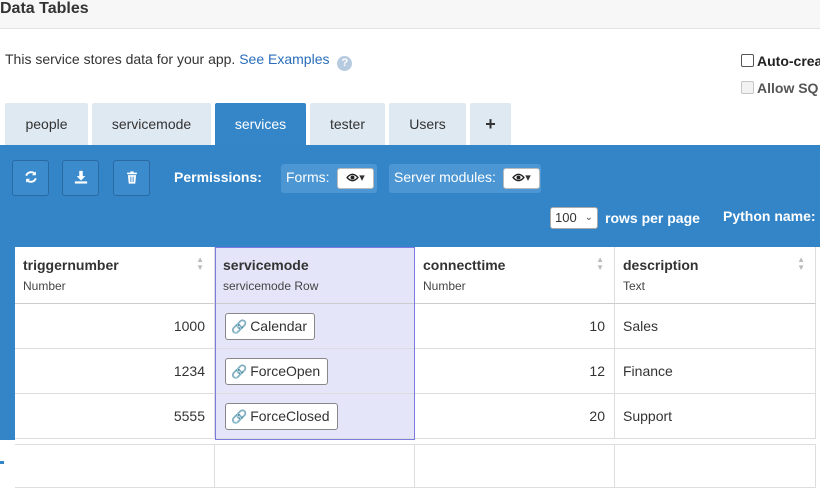 This screenshot has width=820, height=489. I want to click on row-link-button: 🔗 ForceOpen, so click(277, 371).